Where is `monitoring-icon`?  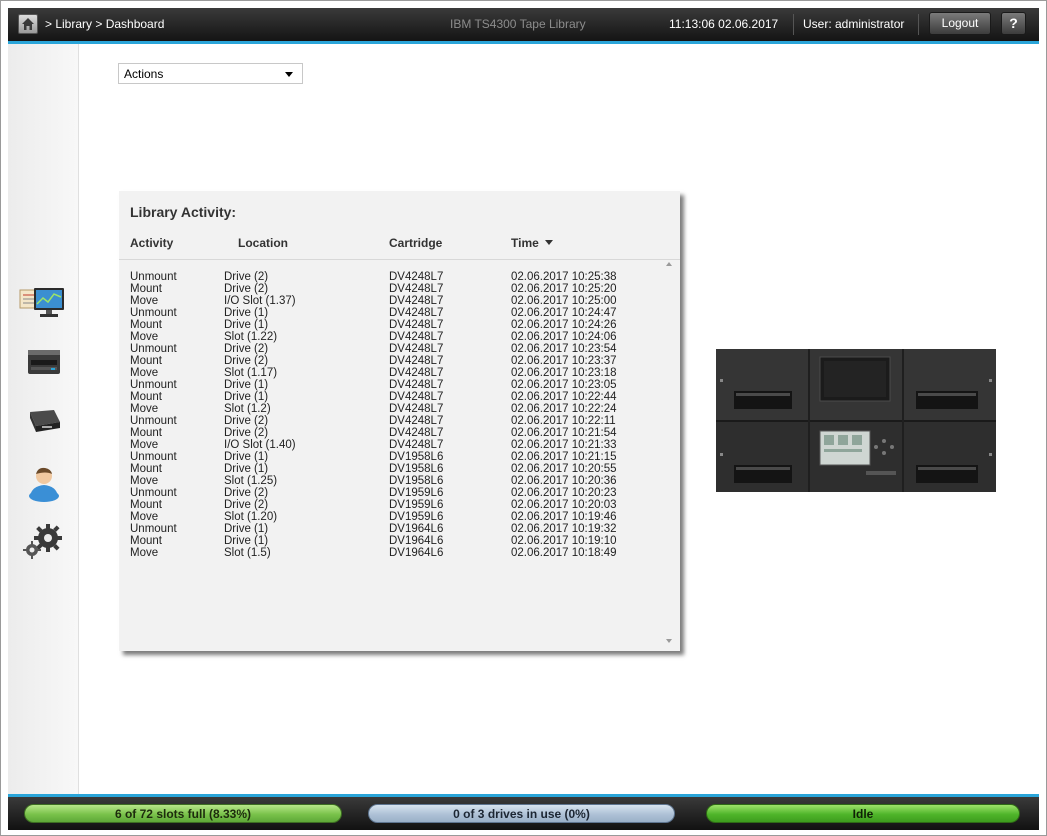 monitoring-icon is located at coordinates (43, 302).